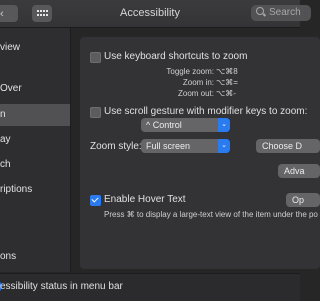  What do you see at coordinates (260, 11) in the screenshot?
I see `search-icon` at bounding box center [260, 11].